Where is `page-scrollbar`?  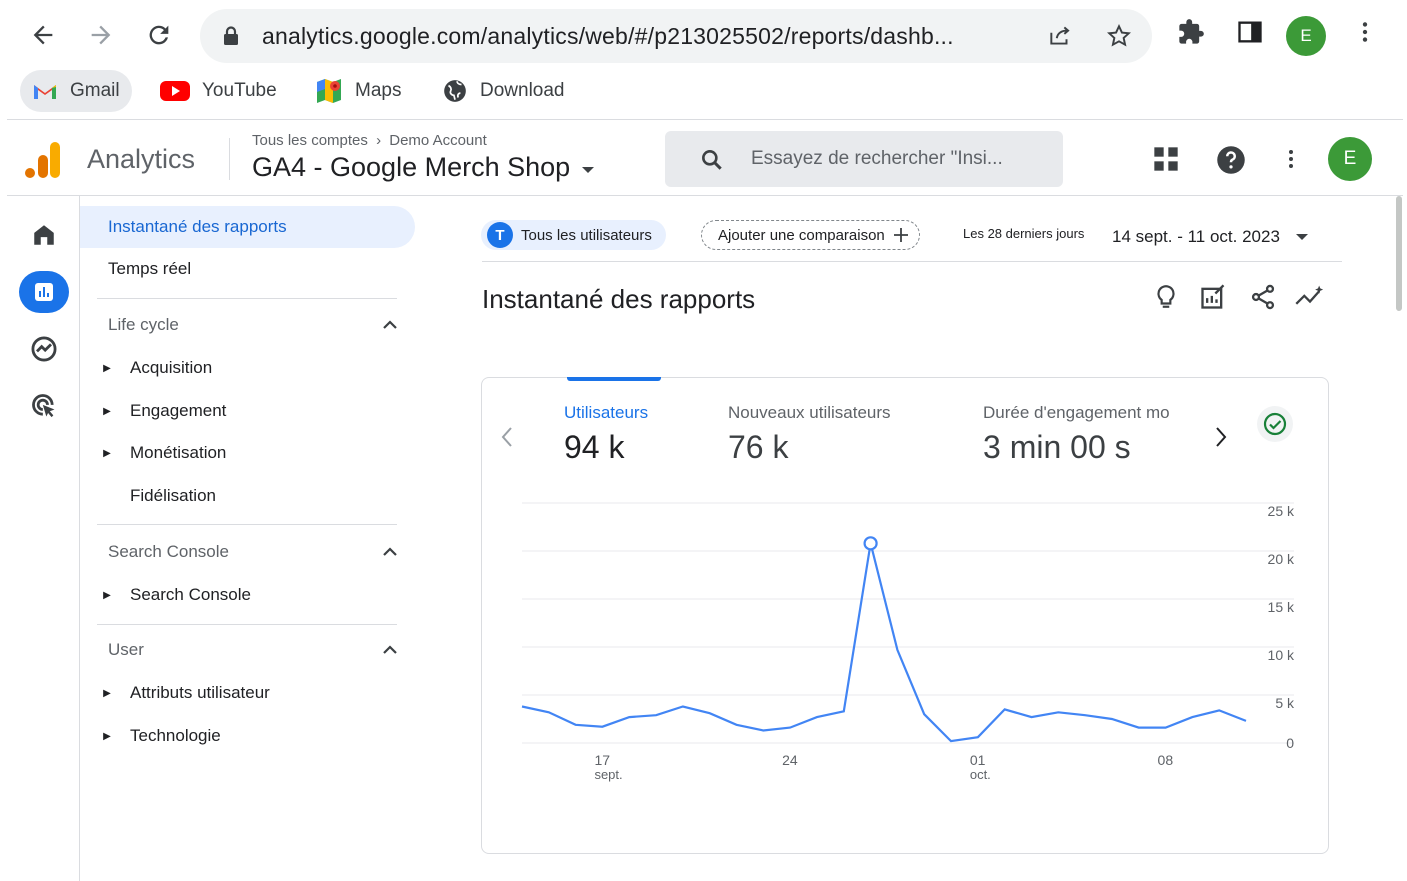
page-scrollbar is located at coordinates (1399, 253).